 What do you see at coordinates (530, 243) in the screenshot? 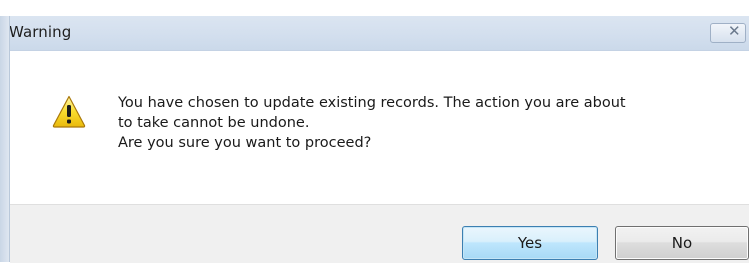
I see `yes-button: Yes` at bounding box center [530, 243].